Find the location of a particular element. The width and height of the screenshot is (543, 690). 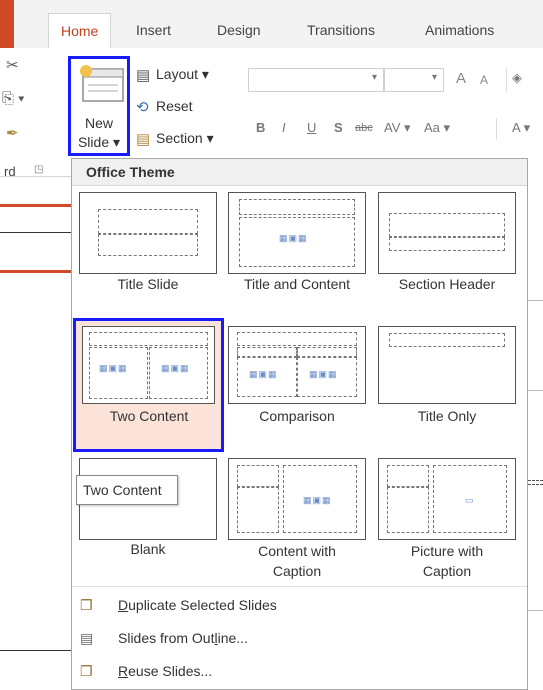

caption-line: Picture with is located at coordinates (447, 551).